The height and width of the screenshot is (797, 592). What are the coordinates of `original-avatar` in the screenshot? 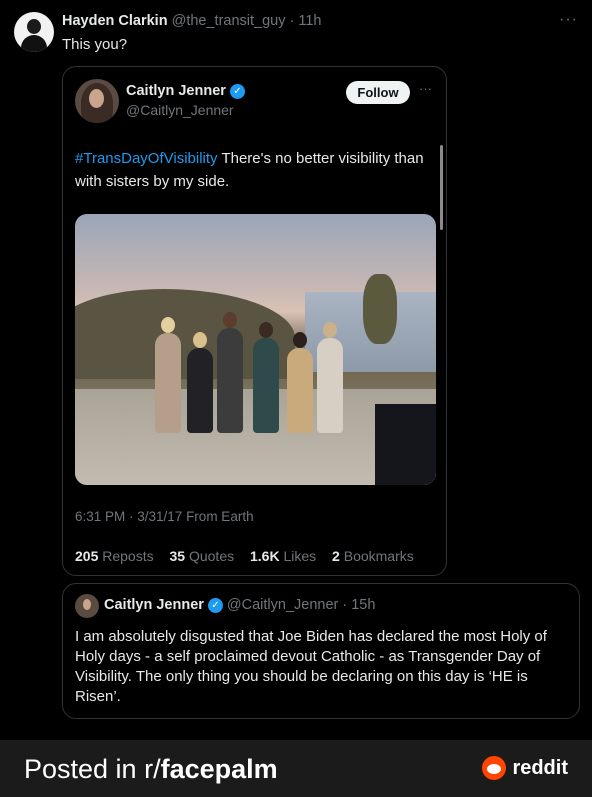 It's located at (87, 606).